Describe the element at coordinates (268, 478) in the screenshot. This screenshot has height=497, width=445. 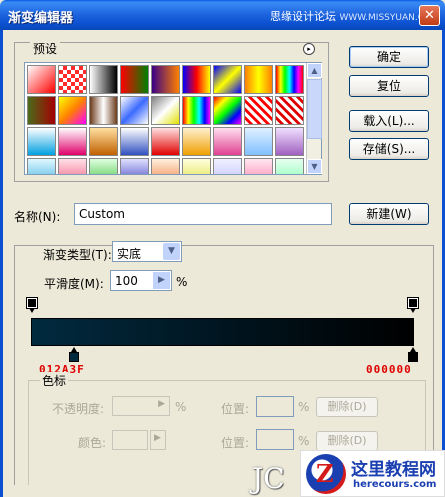
I see `jc-watermark: JC` at that location.